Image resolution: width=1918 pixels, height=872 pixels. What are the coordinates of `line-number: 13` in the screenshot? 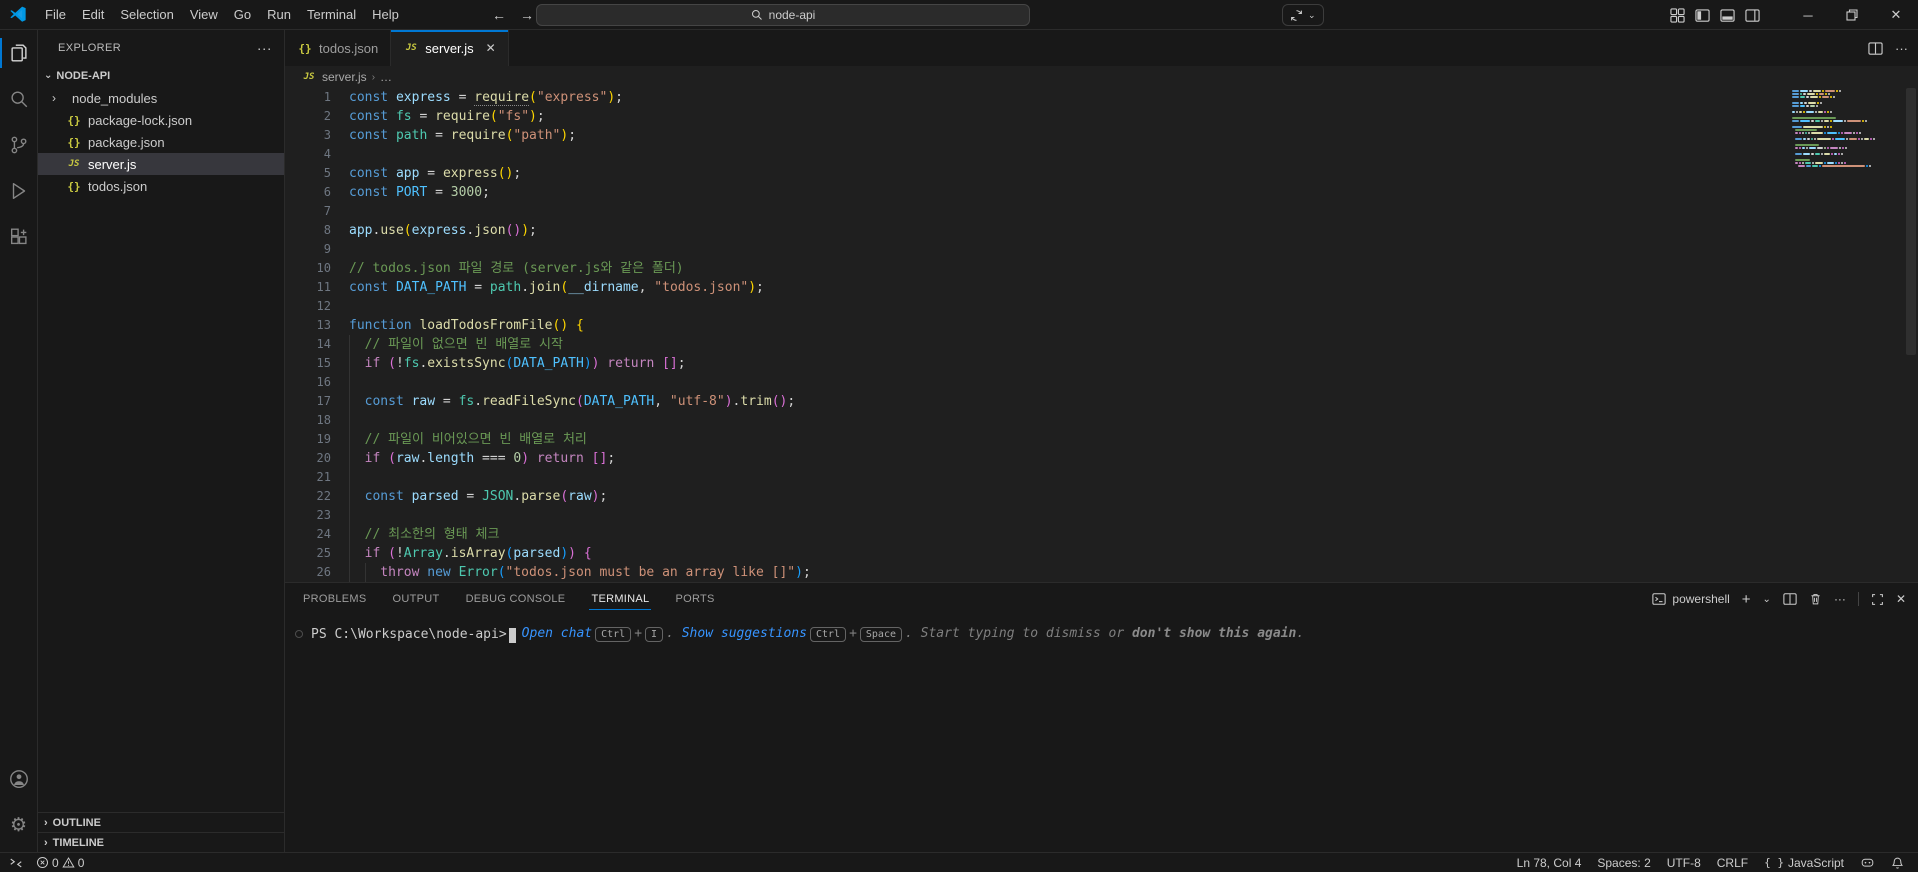 It's located at (308, 325).